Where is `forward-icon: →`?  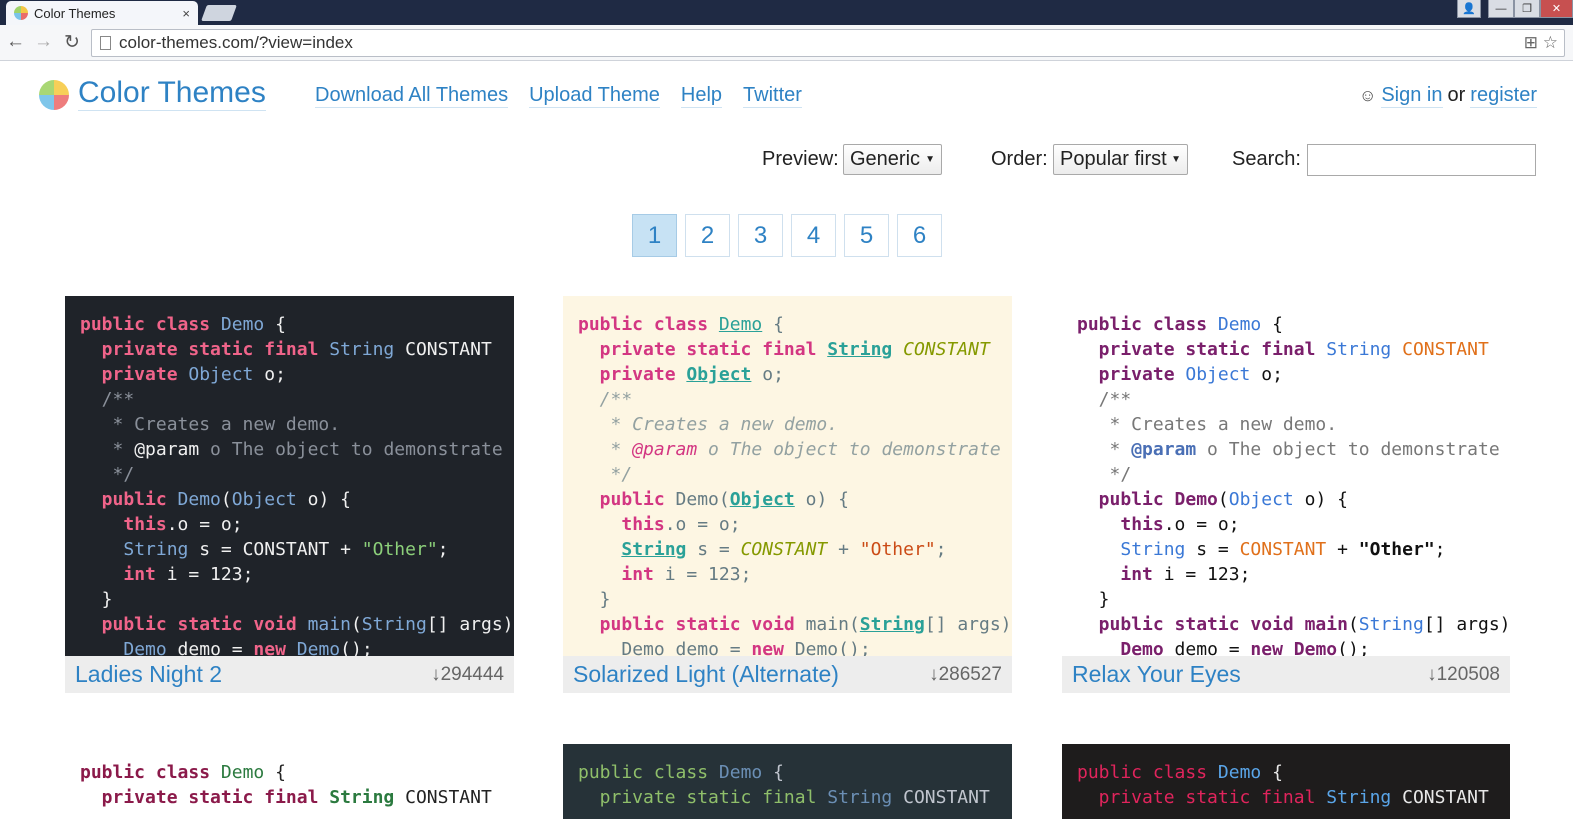 forward-icon: → is located at coordinates (43, 42).